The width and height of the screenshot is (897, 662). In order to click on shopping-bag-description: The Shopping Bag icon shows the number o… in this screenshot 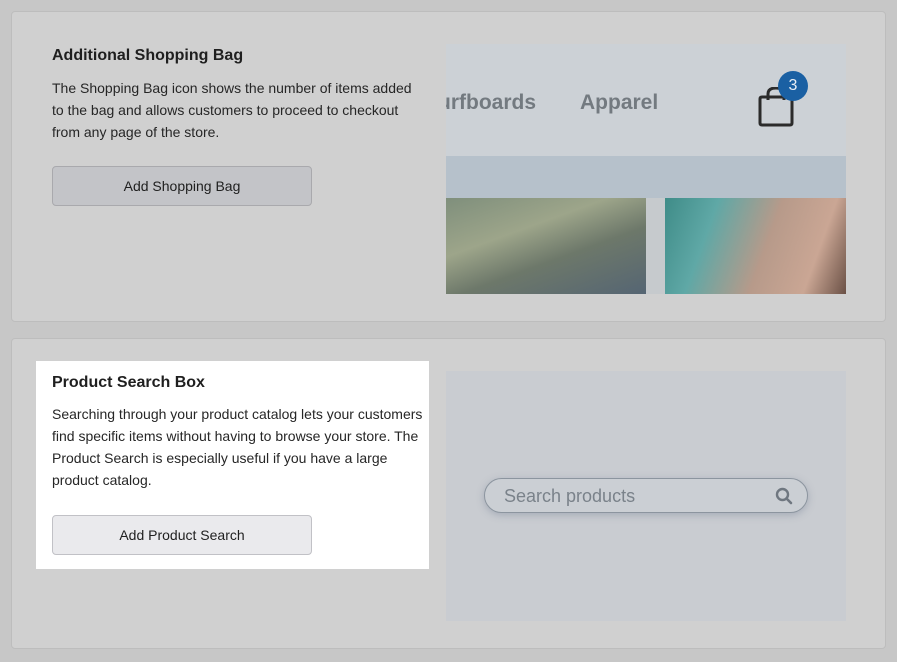, I will do `click(232, 110)`.